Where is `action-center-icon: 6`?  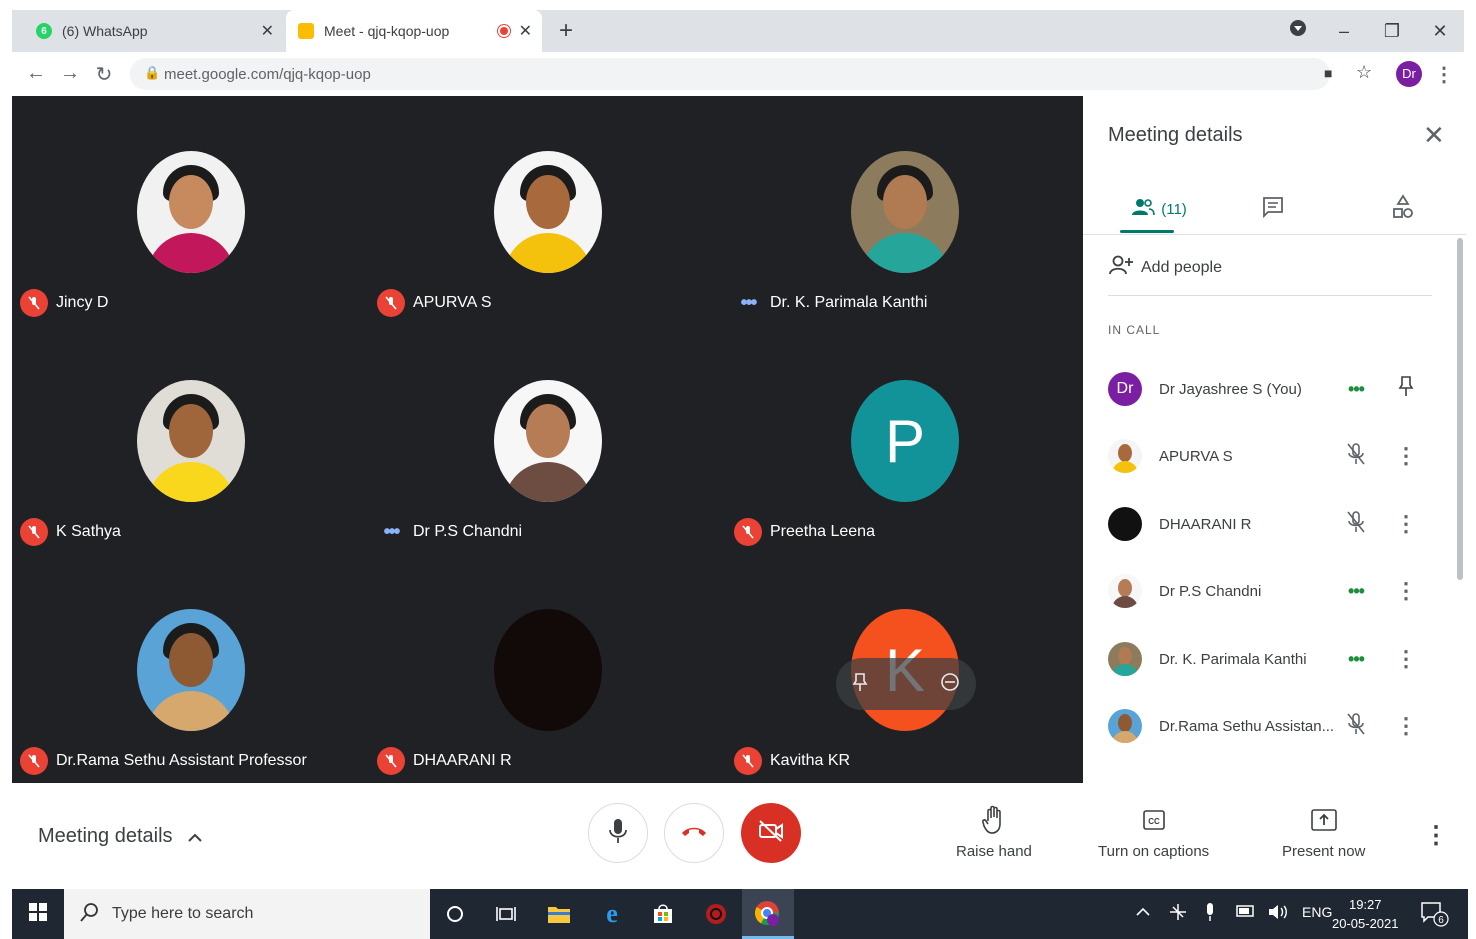
action-center-icon: 6 is located at coordinates (1435, 915).